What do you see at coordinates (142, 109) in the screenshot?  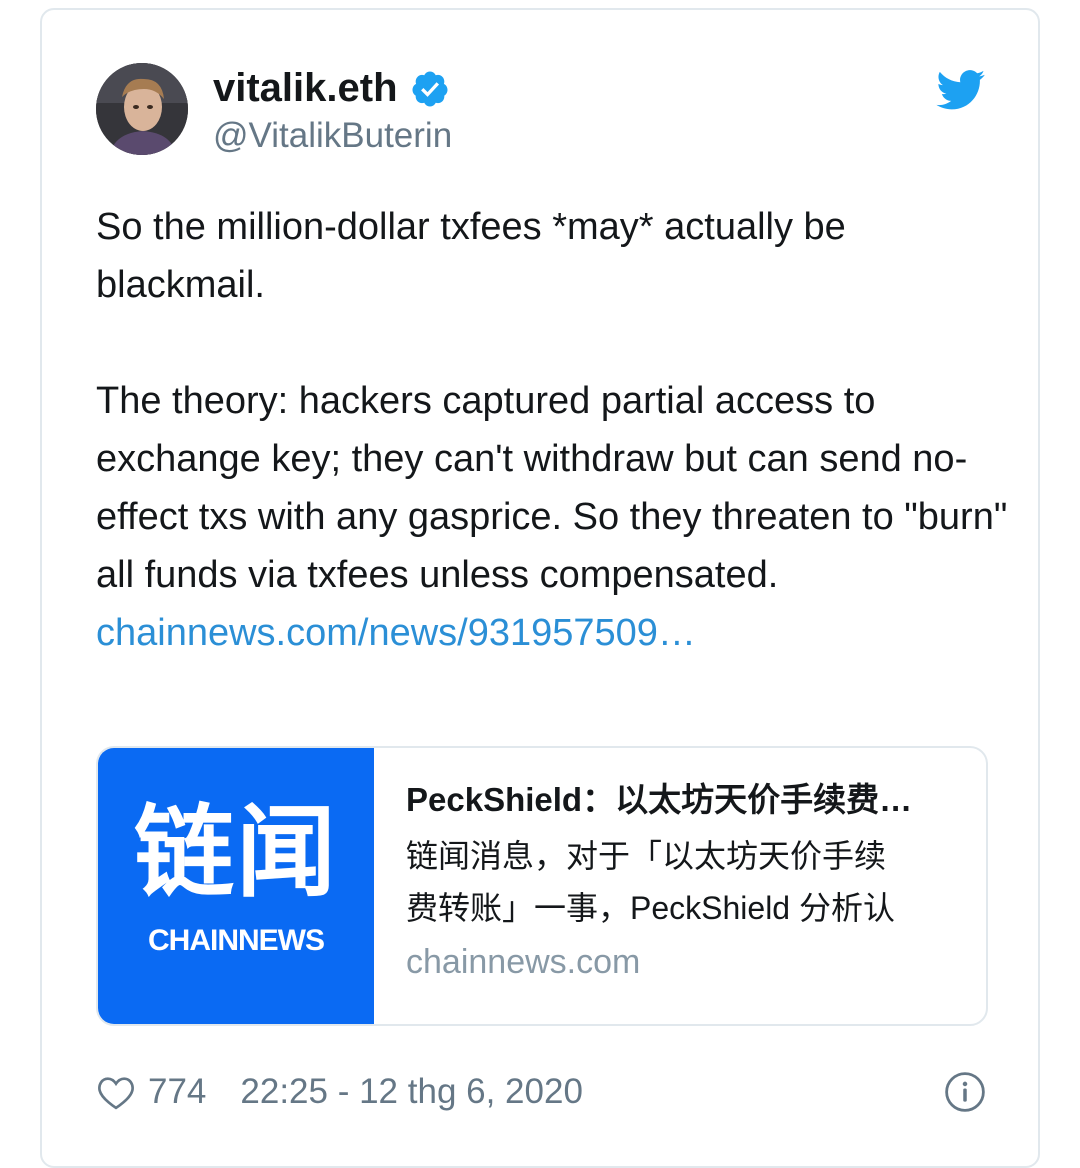 I see `avatar` at bounding box center [142, 109].